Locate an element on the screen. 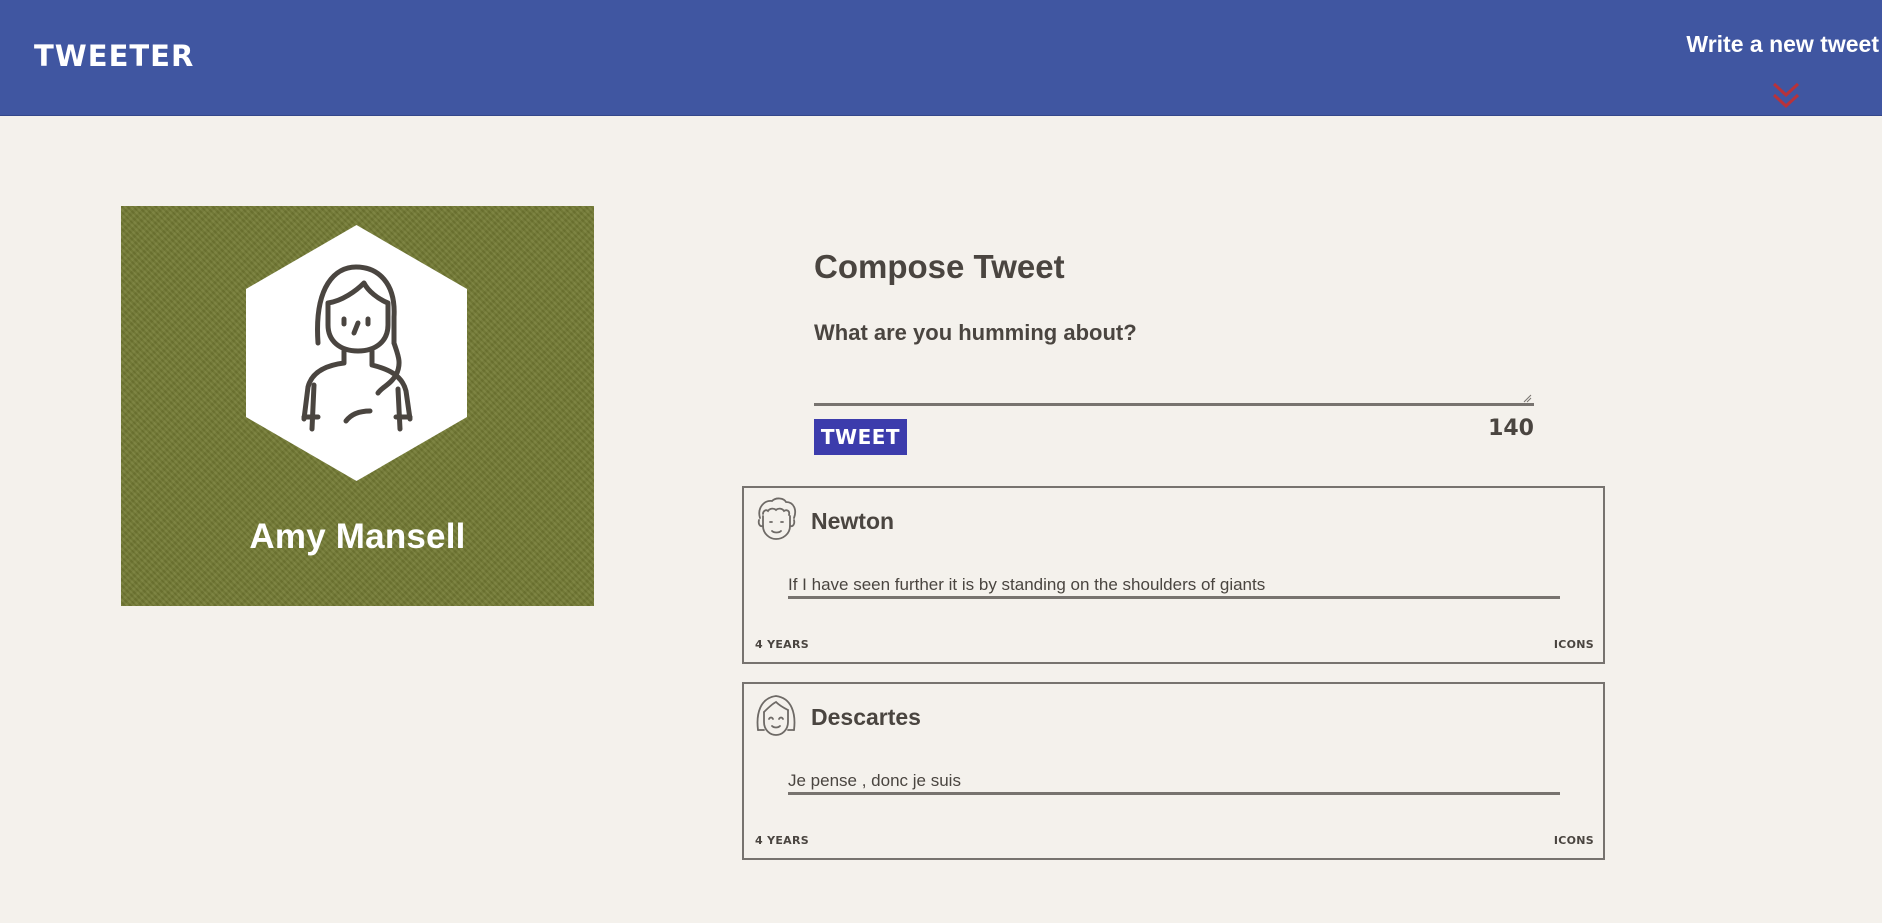 Image resolution: width=1882 pixels, height=923 pixels. character-counter: 140 is located at coordinates (1511, 428).